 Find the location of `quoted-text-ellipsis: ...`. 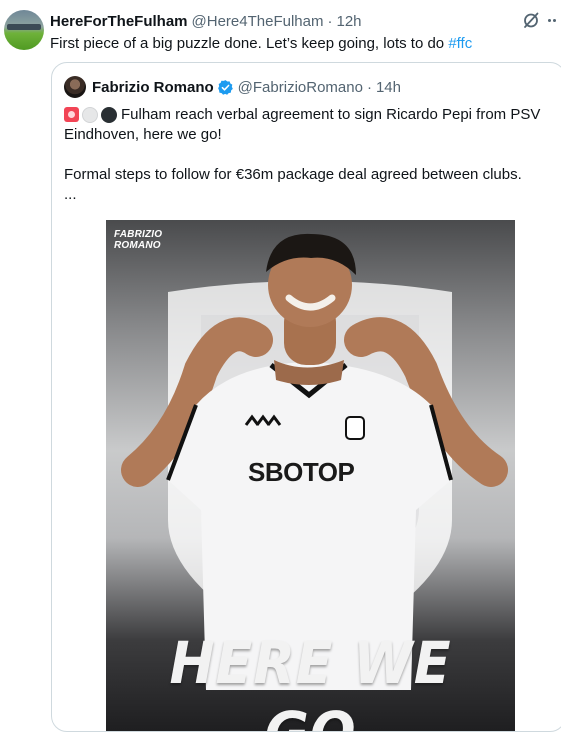

quoted-text-ellipsis: ... is located at coordinates (70, 194).